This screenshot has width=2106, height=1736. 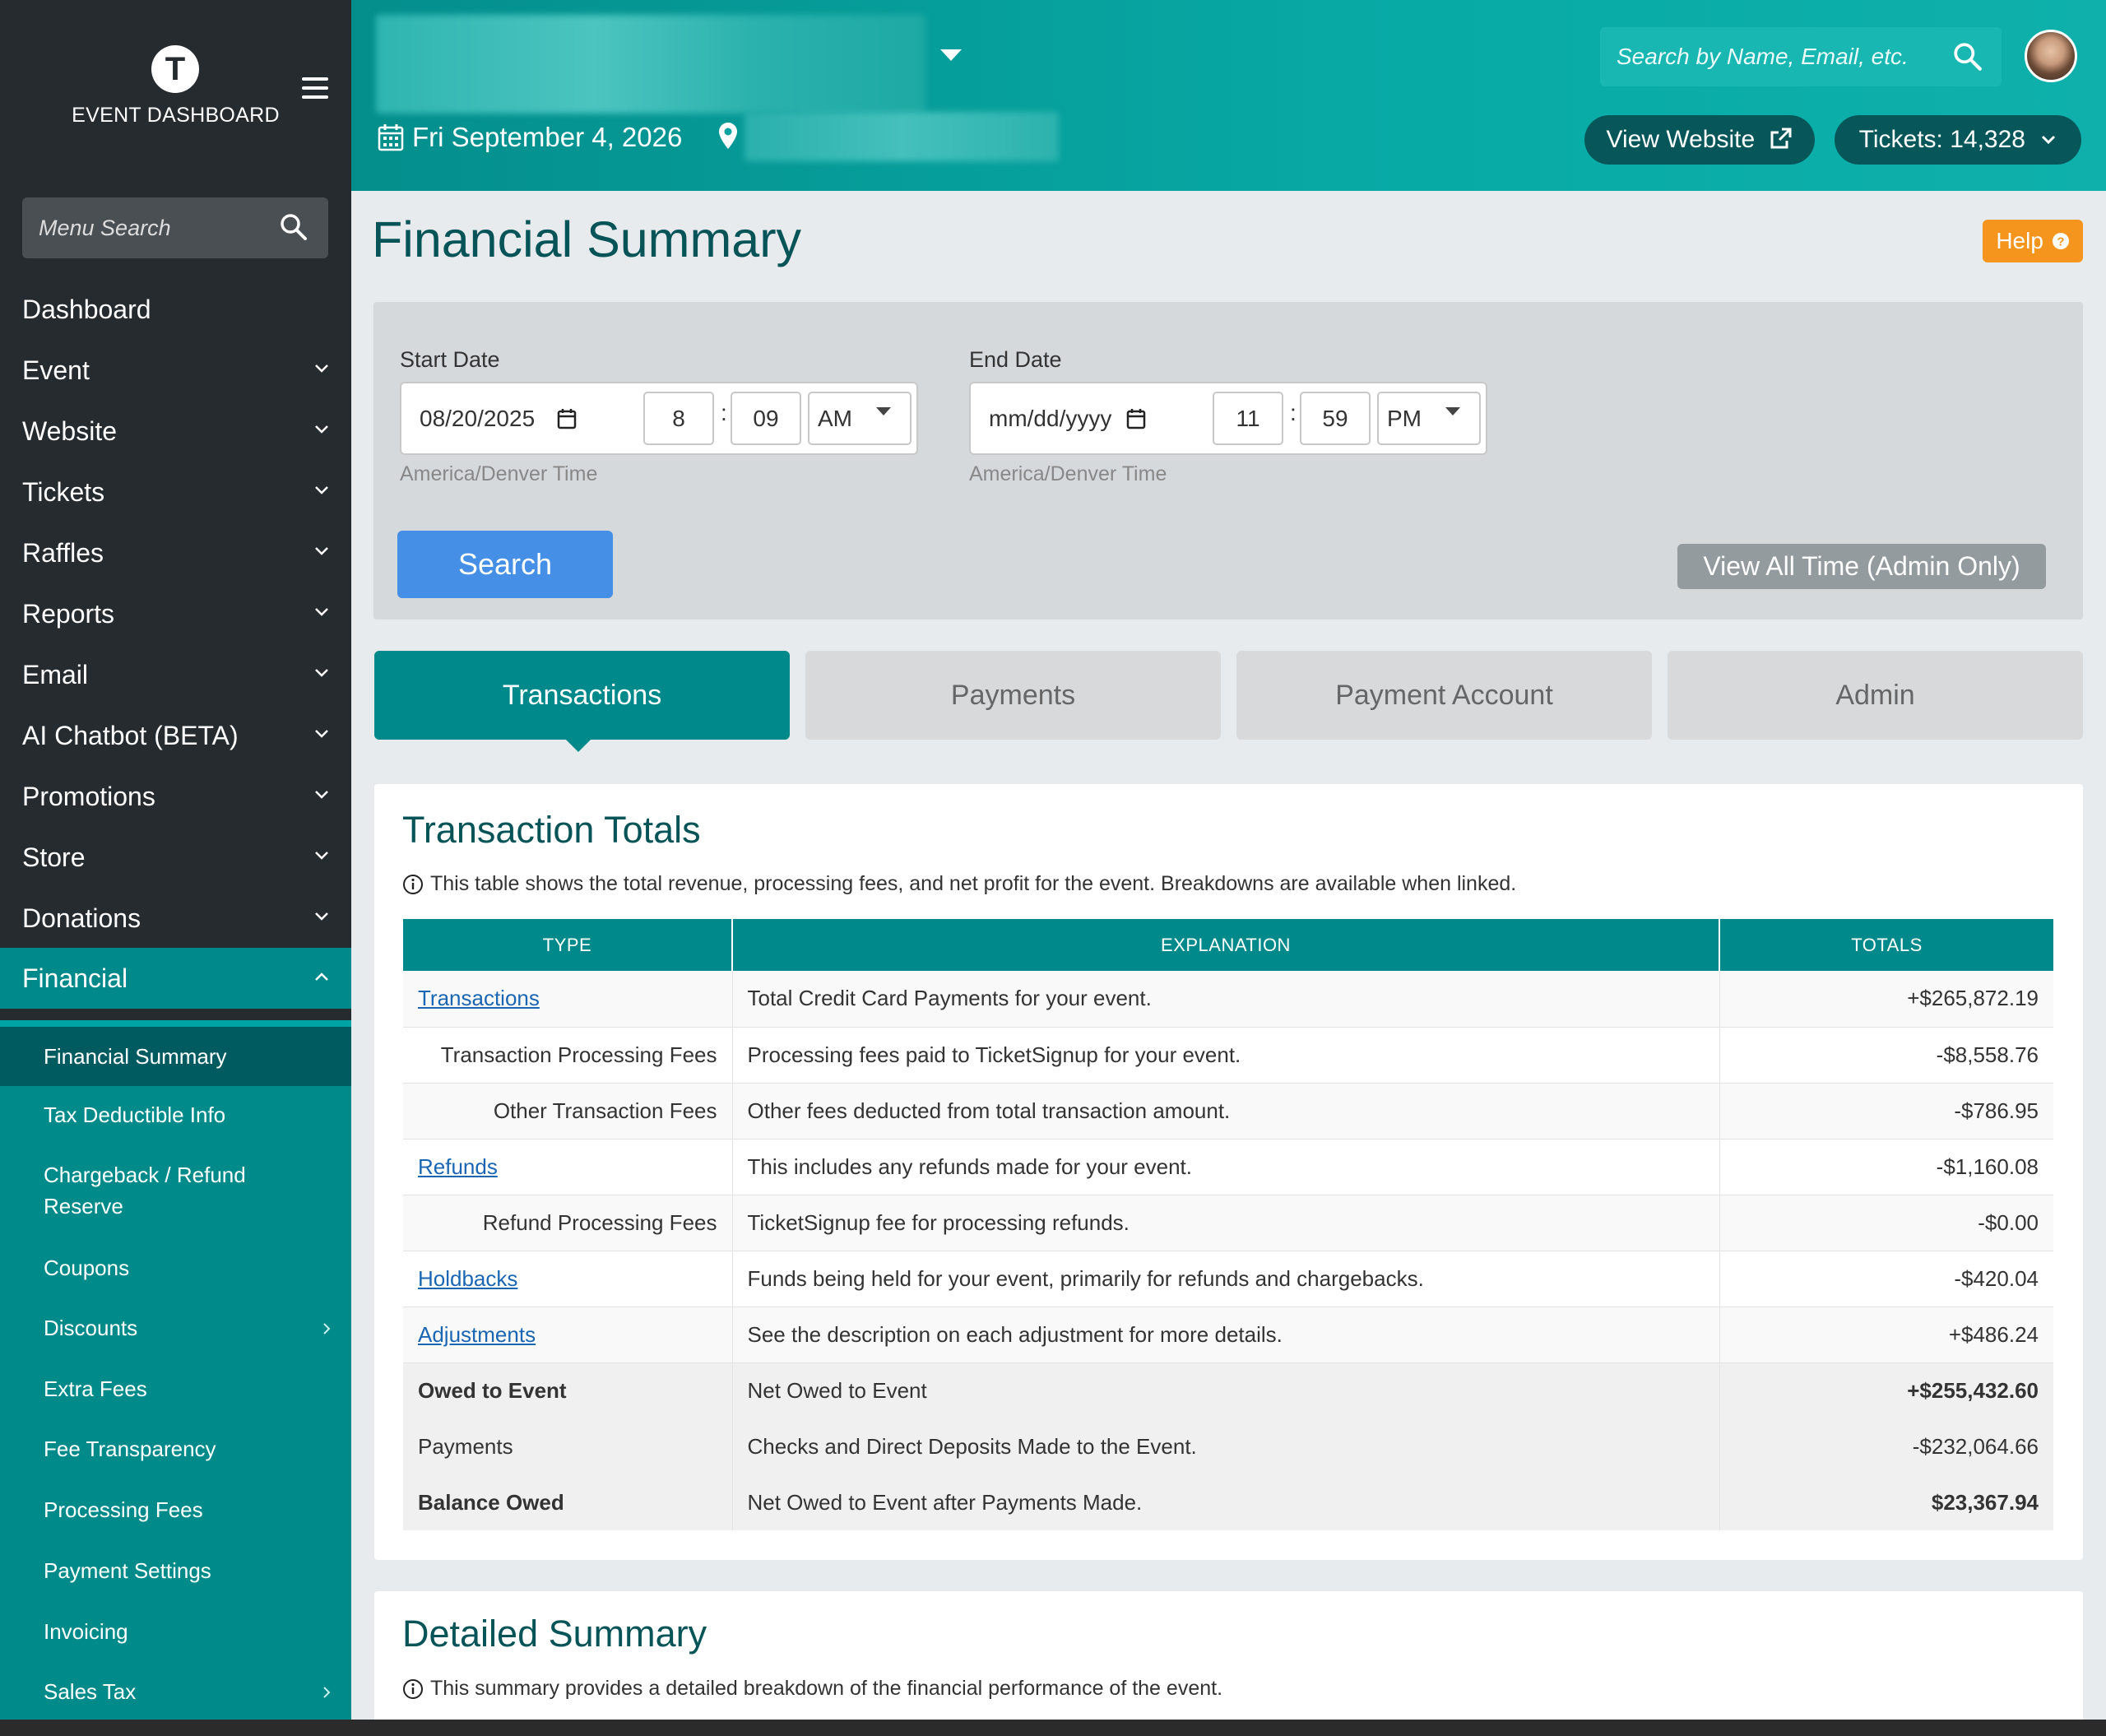 What do you see at coordinates (175, 613) in the screenshot?
I see `nav-reports: Reports` at bounding box center [175, 613].